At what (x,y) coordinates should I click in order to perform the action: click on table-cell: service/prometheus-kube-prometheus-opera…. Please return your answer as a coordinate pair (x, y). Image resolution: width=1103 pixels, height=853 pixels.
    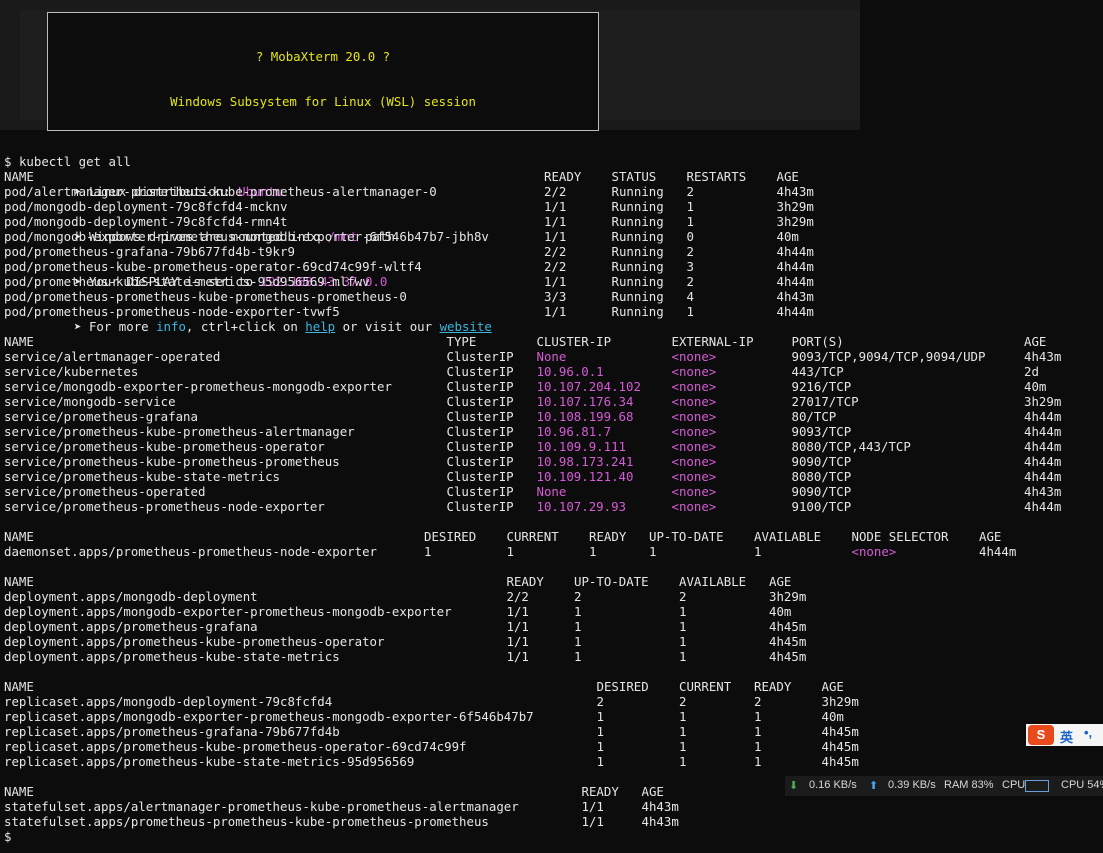
    Looking at the image, I should click on (164, 446).